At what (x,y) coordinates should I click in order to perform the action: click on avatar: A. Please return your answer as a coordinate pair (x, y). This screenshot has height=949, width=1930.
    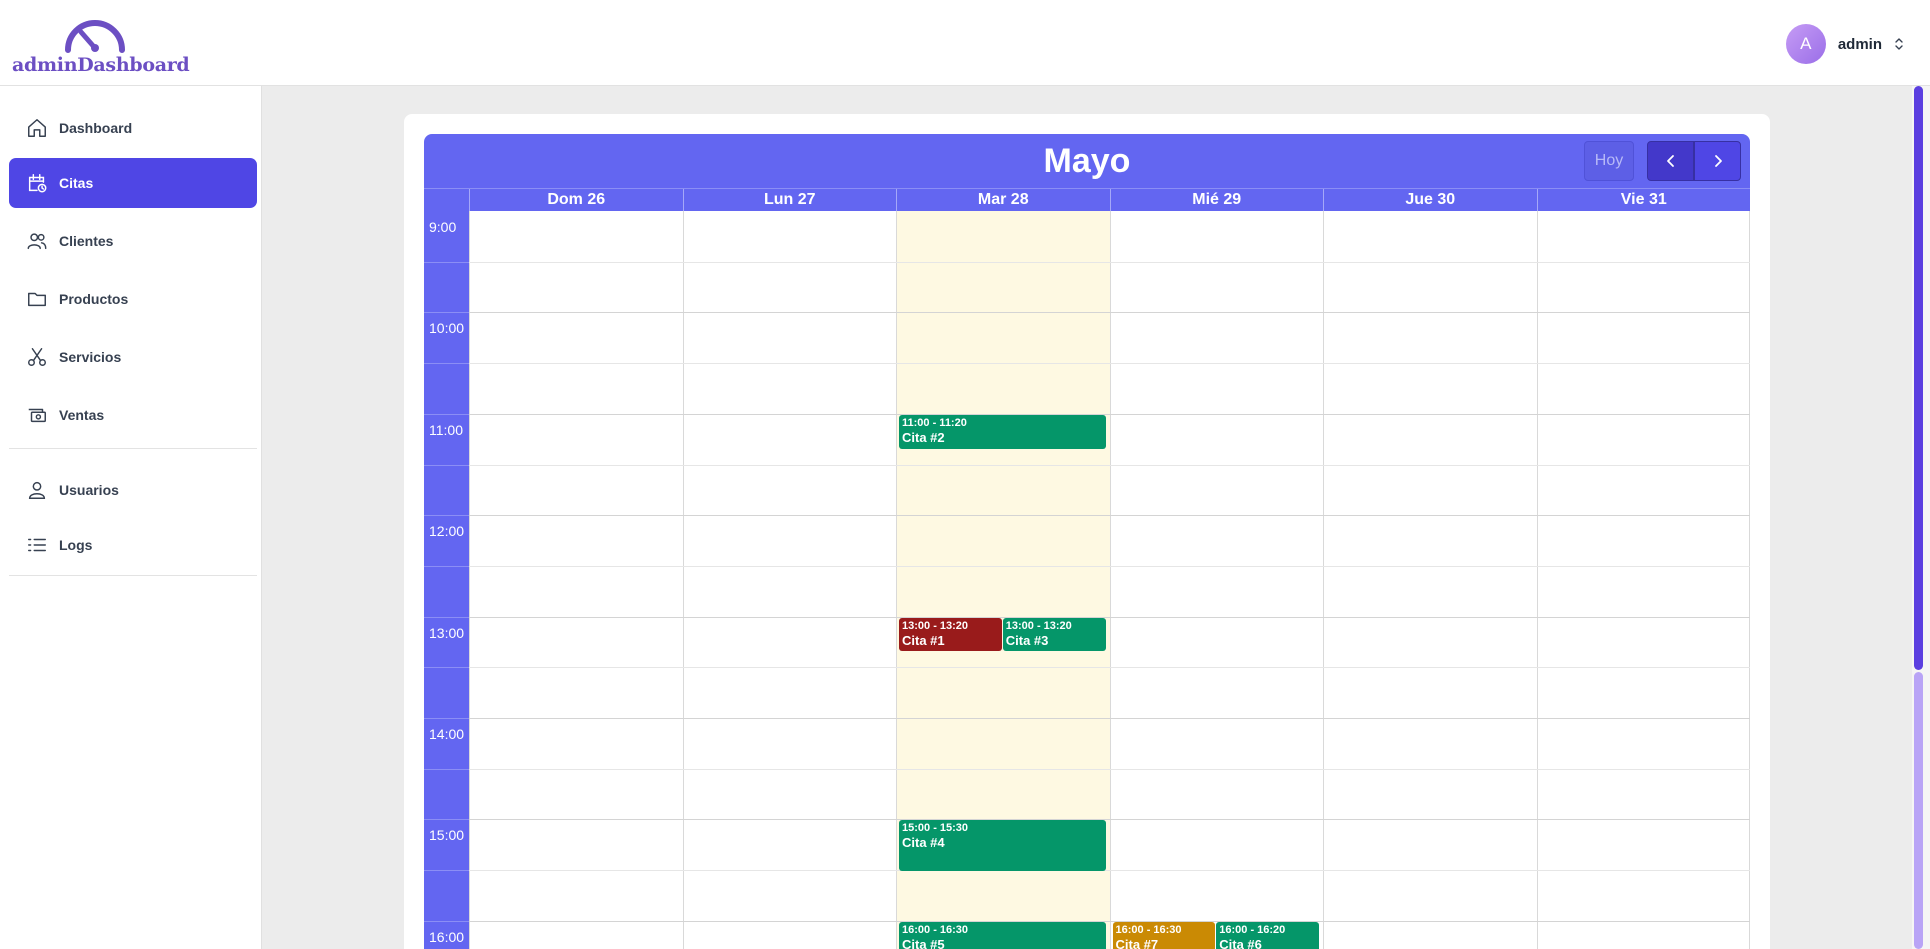
    Looking at the image, I should click on (1805, 44).